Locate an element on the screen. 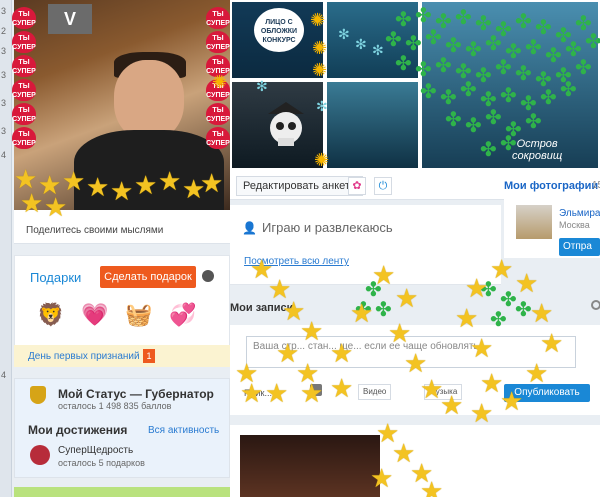  achievements-title: Мои достижения is located at coordinates (78, 430).